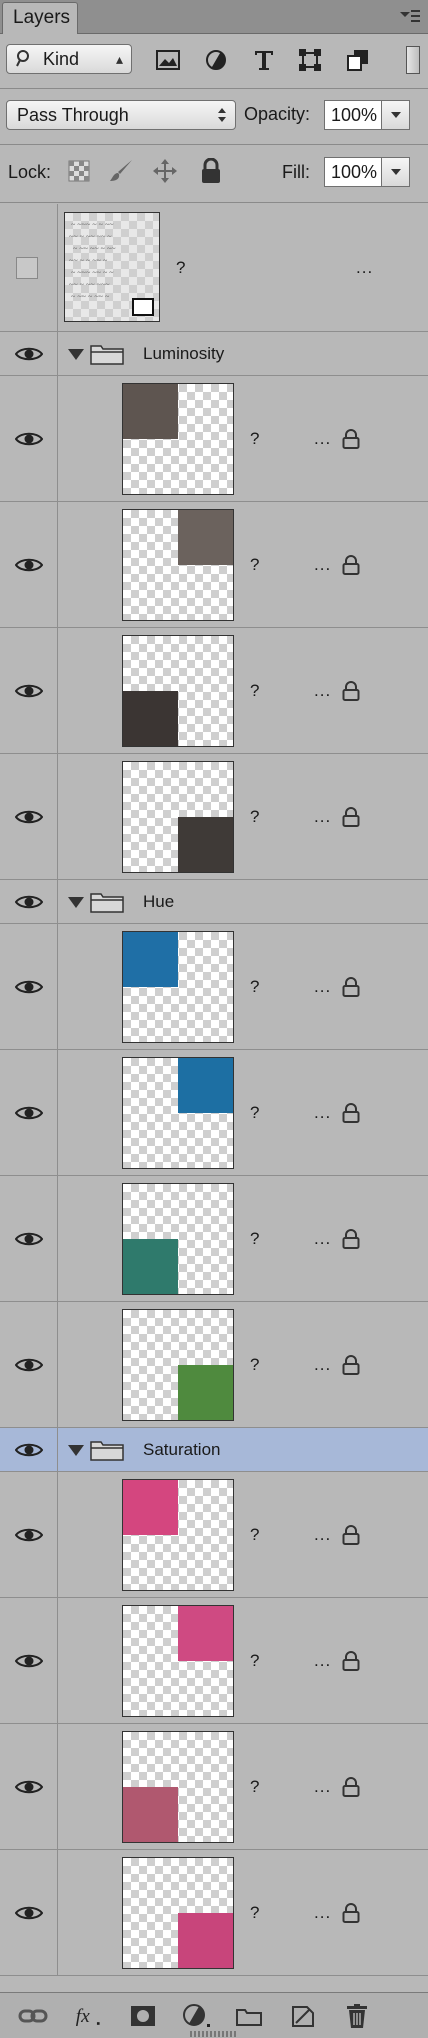 The height and width of the screenshot is (2038, 428). I want to click on shape-filter-icon, so click(310, 60).